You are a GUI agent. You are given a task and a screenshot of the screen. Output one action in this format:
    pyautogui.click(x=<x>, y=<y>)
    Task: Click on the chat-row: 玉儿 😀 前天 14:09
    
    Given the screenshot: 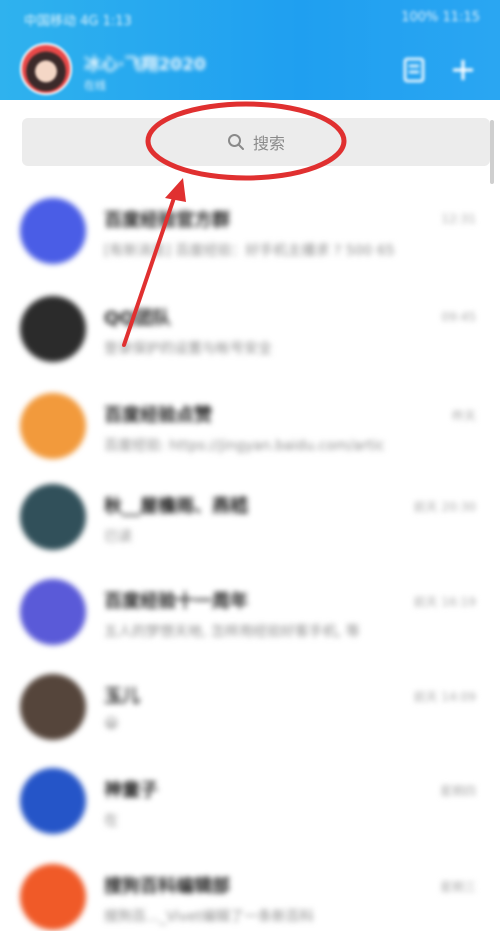 What is the action you would take?
    pyautogui.click(x=250, y=714)
    